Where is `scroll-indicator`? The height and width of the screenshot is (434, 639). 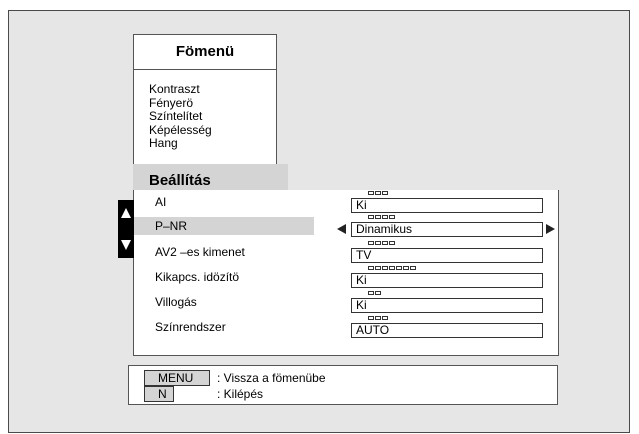 scroll-indicator is located at coordinates (126, 229).